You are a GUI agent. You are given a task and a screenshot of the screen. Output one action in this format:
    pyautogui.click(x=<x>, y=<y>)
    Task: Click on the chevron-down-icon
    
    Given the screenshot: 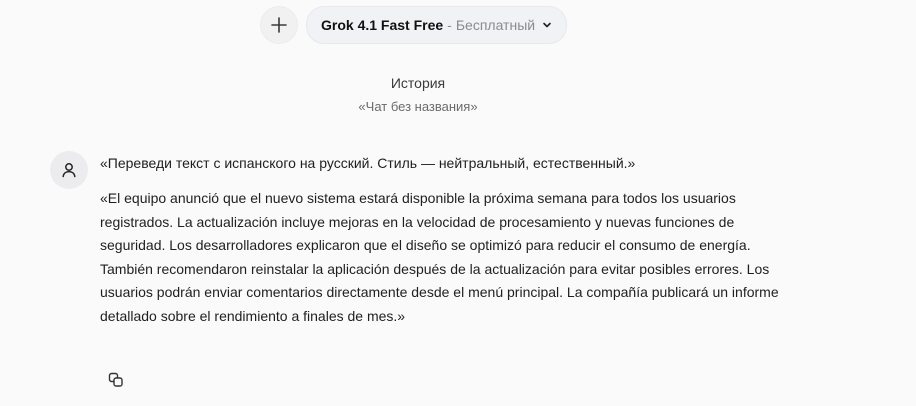 What is the action you would take?
    pyautogui.click(x=547, y=25)
    